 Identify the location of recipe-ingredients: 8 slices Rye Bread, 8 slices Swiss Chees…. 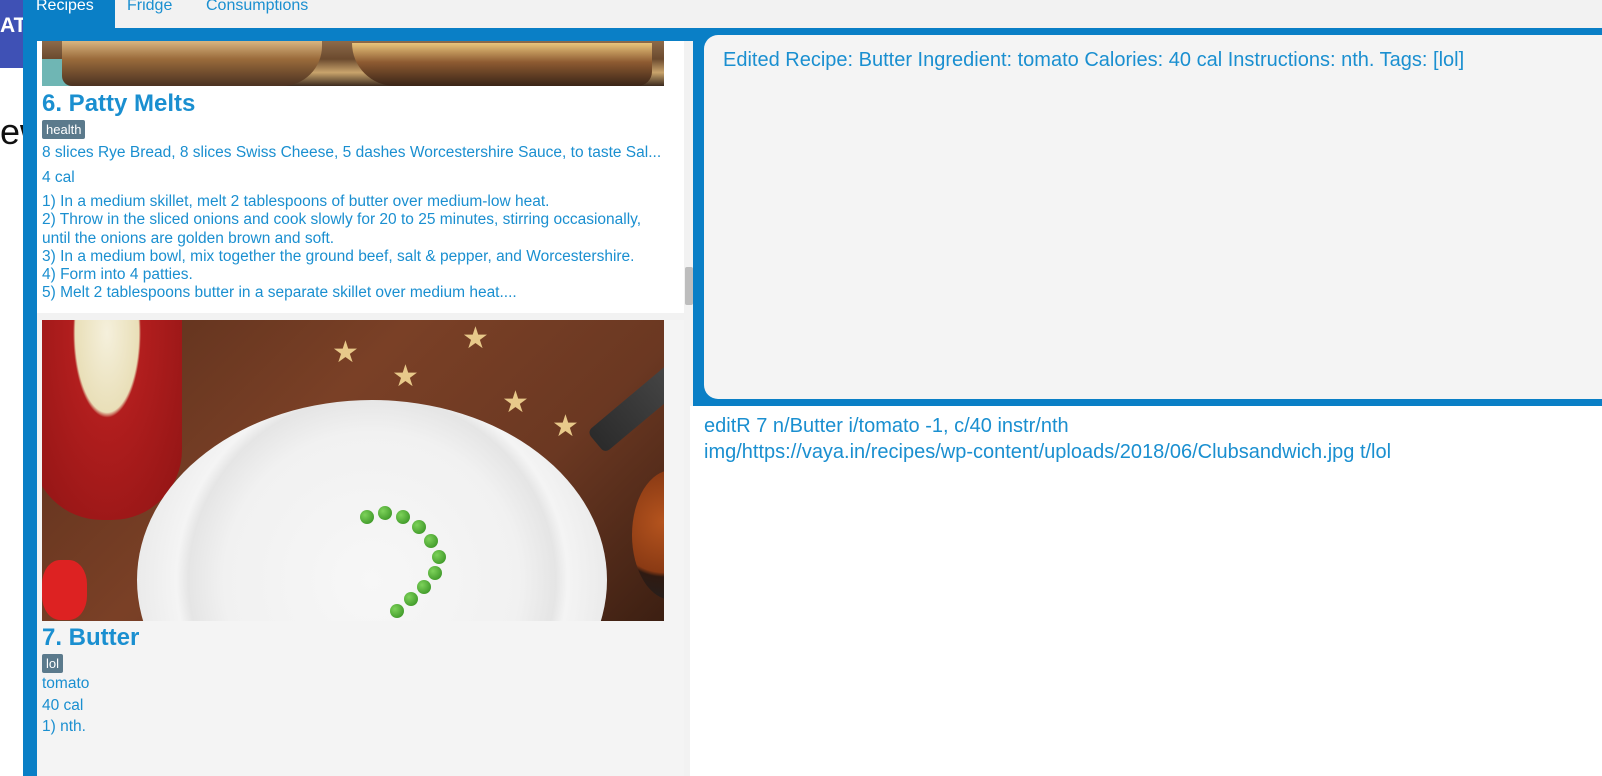
(352, 152).